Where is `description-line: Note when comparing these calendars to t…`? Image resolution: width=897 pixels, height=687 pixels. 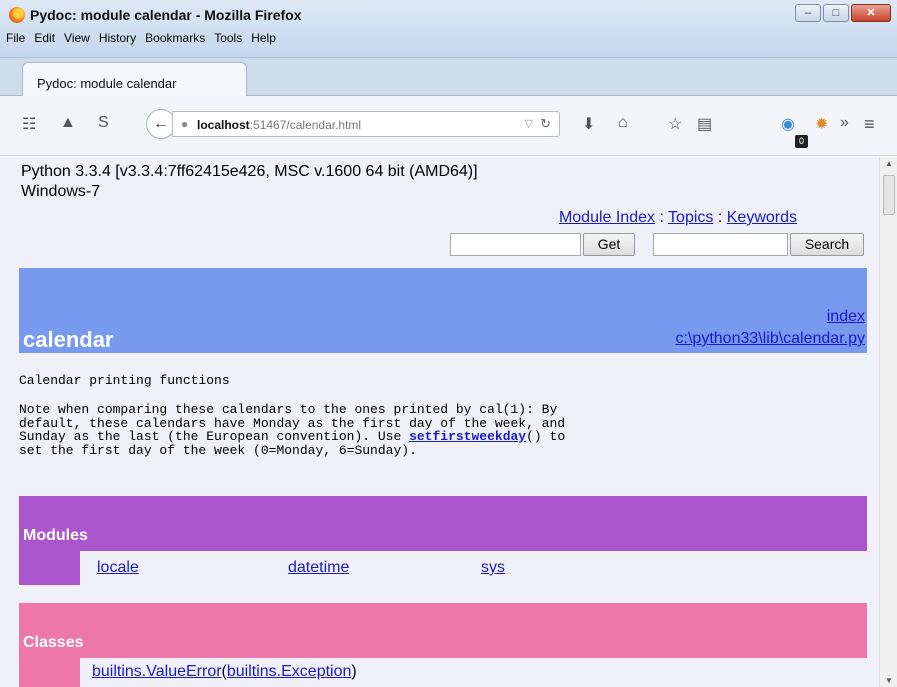
description-line: Note when comparing these calendars to t… is located at coordinates (288, 409).